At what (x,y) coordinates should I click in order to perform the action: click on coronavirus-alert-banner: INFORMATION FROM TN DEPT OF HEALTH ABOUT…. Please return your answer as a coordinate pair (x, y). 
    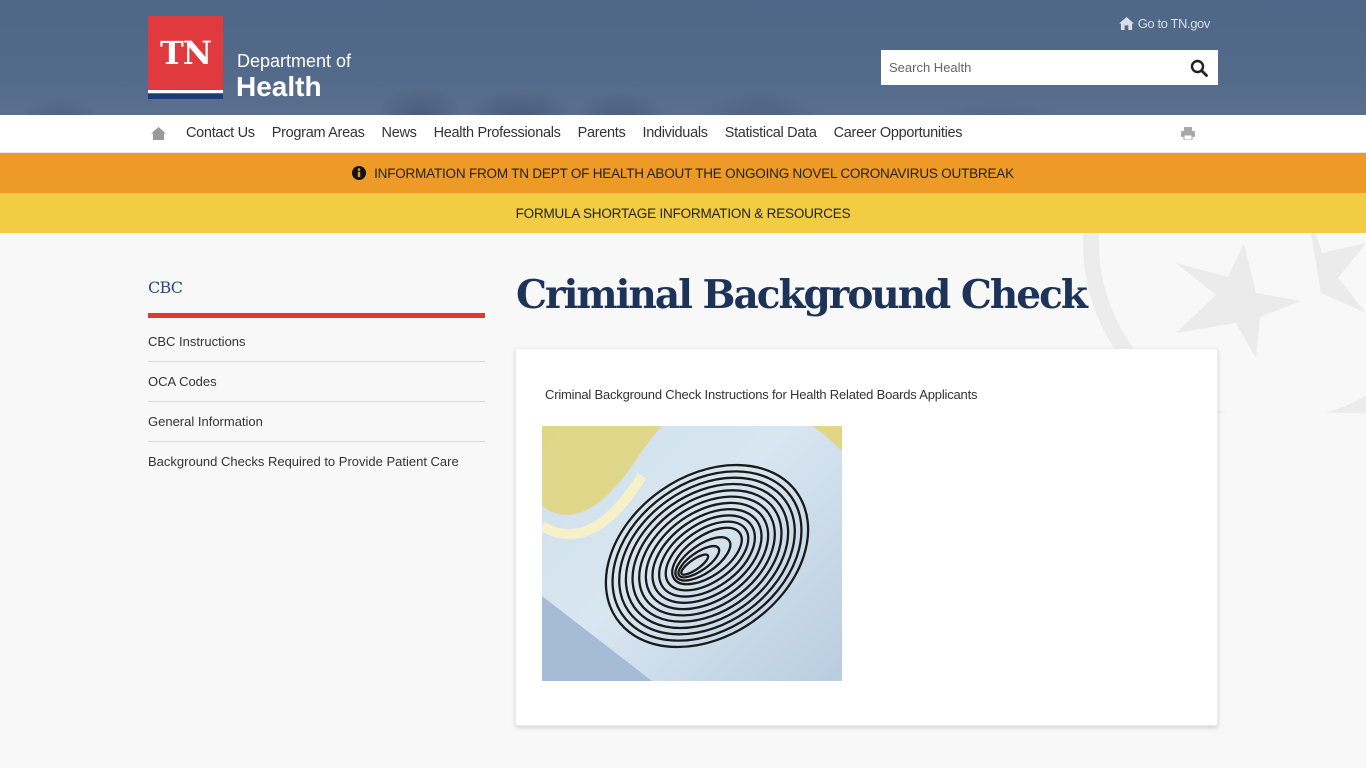
    Looking at the image, I should click on (683, 173).